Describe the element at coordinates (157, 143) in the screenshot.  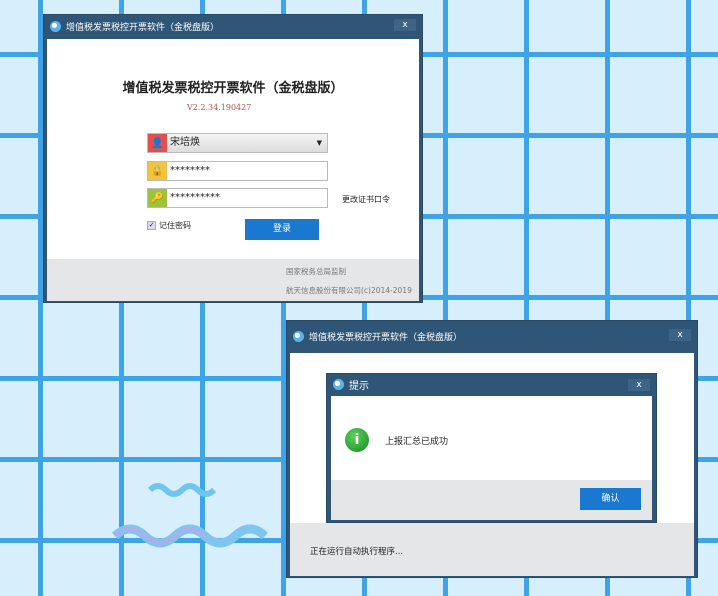
I see `user-icon: 👤` at that location.